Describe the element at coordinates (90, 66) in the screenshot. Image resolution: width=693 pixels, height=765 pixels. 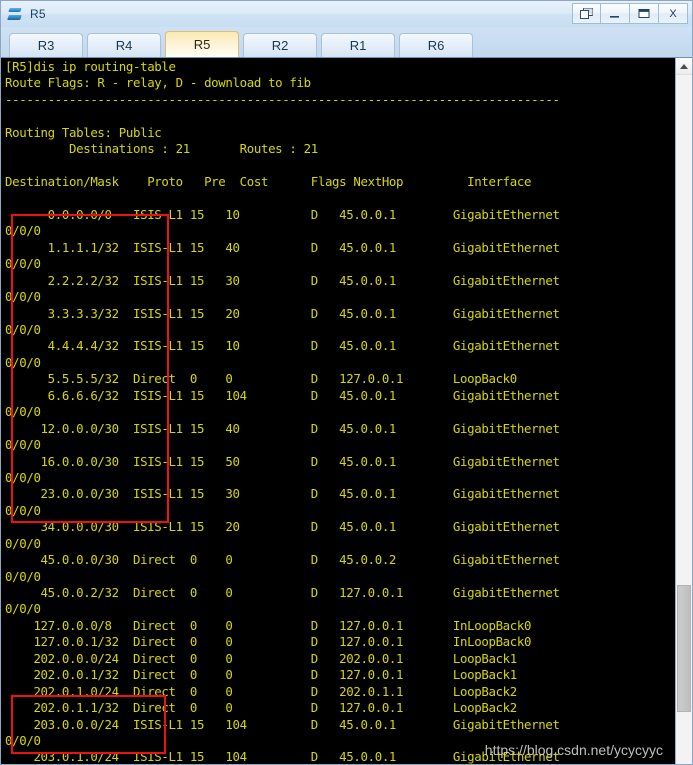
I see `console-line-prompt: [R5]dis ip routing-table` at that location.